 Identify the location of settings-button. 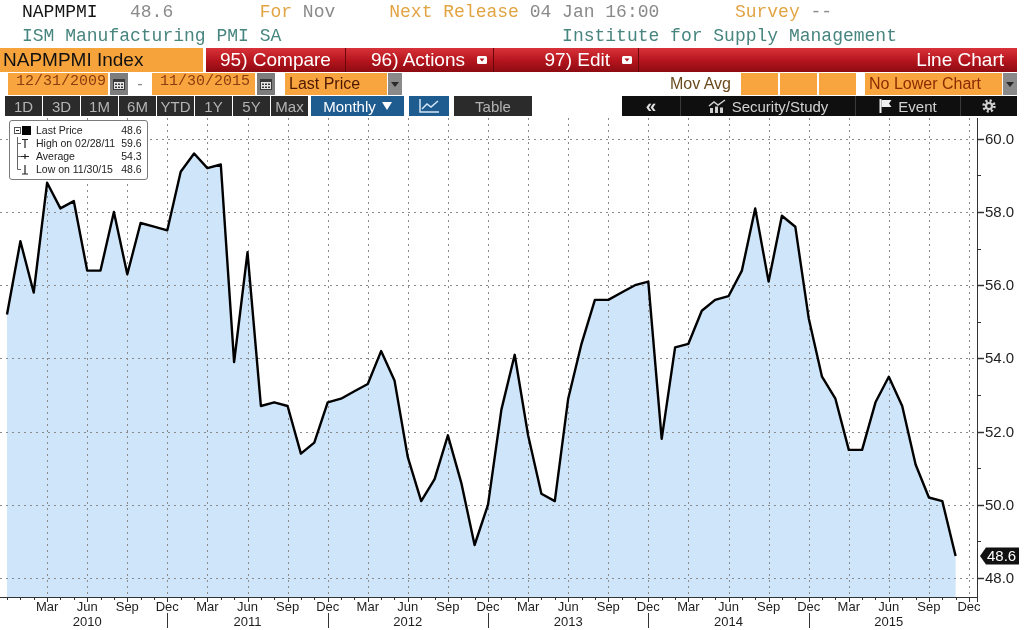
(988, 106).